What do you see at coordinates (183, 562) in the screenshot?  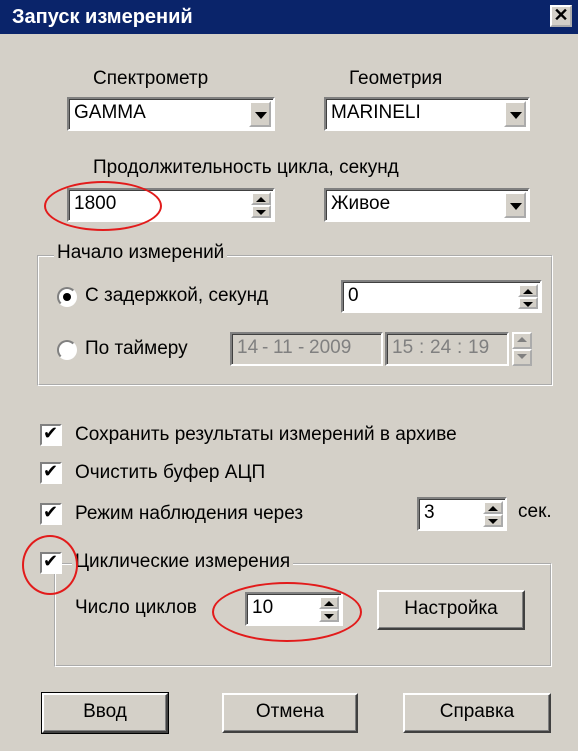 I see `cyclic-label: Циклические измерения` at bounding box center [183, 562].